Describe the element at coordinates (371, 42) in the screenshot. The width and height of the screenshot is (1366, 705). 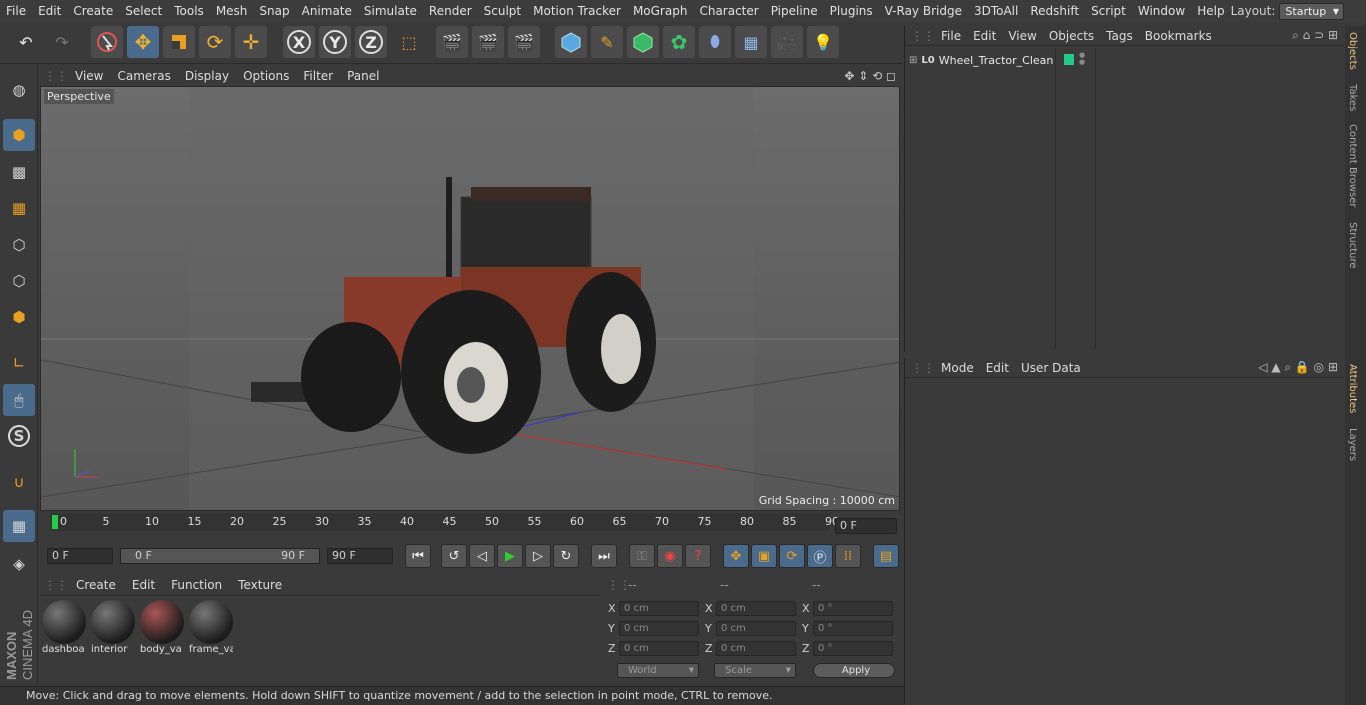
I see `z-axis-lock-button: Z` at that location.